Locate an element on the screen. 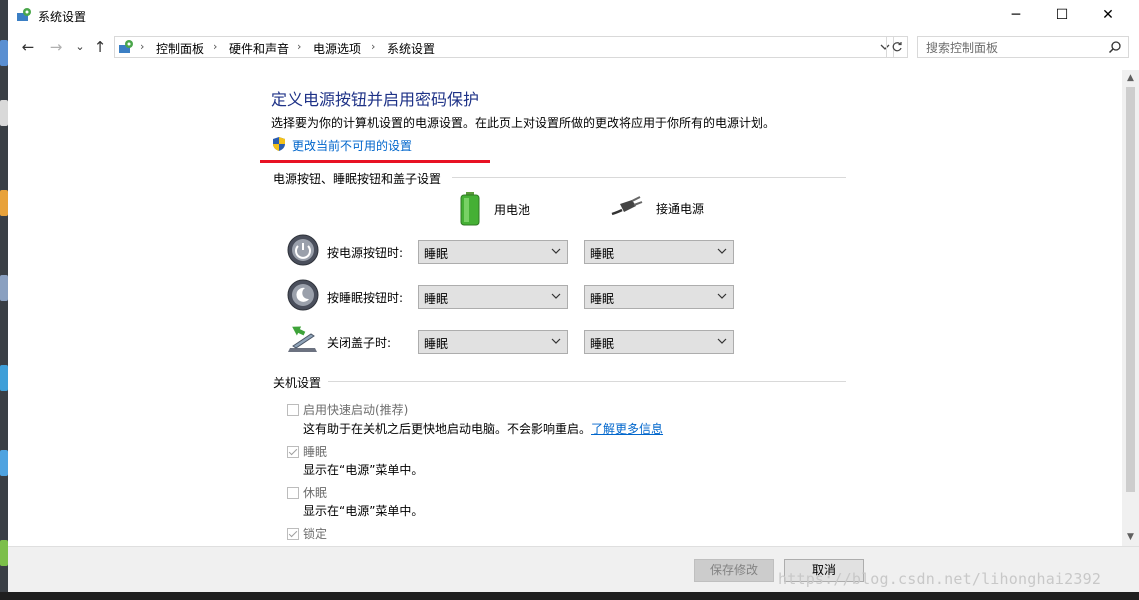 Image resolution: width=1139 pixels, height=600 pixels. sleep-button-plugged-select: 睡眠 is located at coordinates (659, 297).